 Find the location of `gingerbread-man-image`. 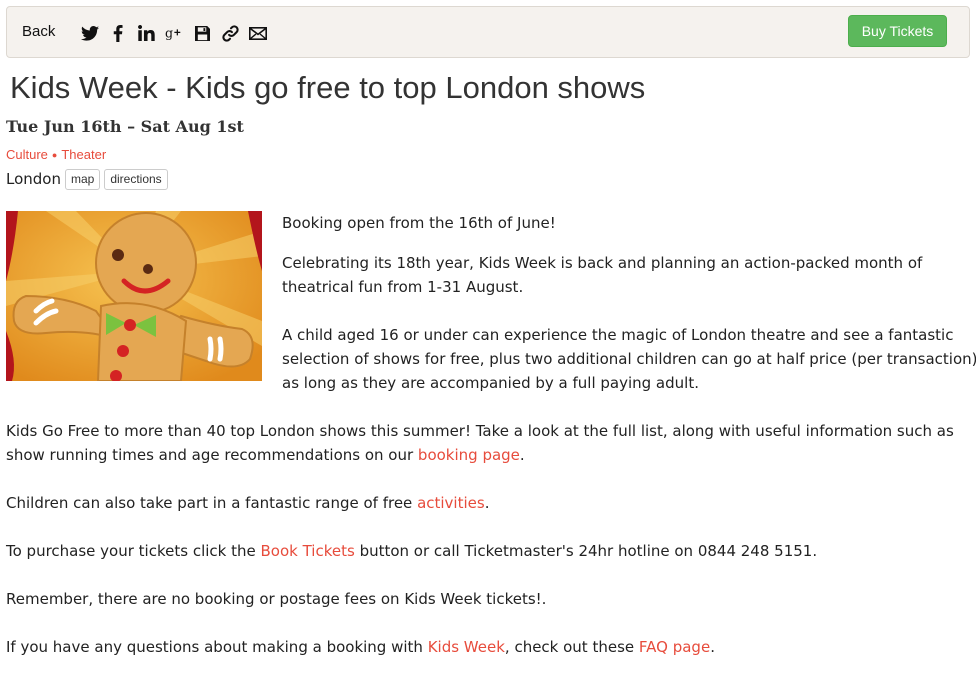

gingerbread-man-image is located at coordinates (134, 296).